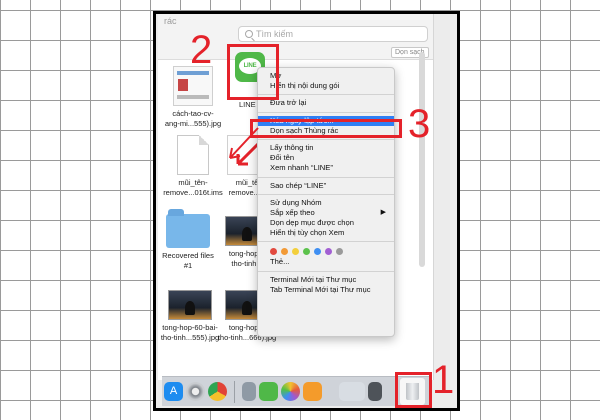  What do you see at coordinates (375, 391) in the screenshot?
I see `screen-icon` at bounding box center [375, 391].